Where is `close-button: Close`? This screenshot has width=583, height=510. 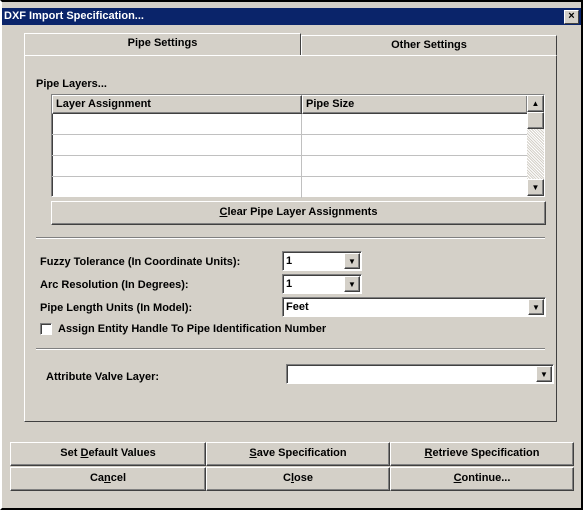 close-button: Close is located at coordinates (298, 479).